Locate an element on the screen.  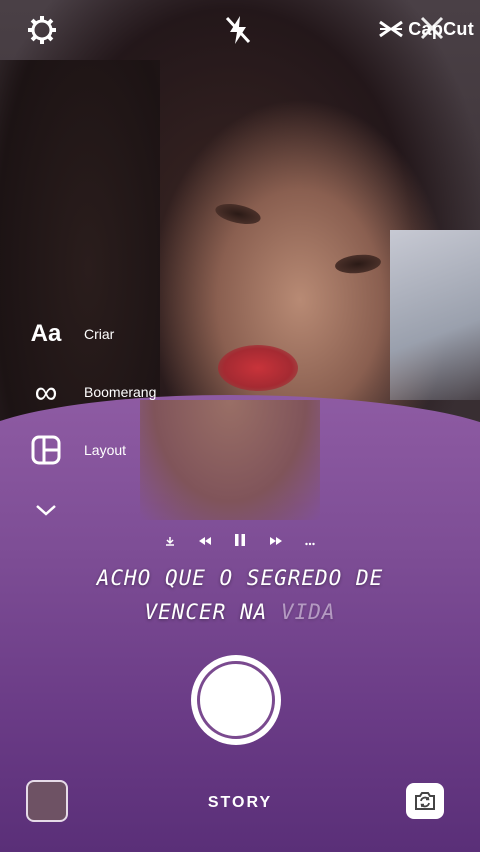
layout-icon is located at coordinates (46, 450).